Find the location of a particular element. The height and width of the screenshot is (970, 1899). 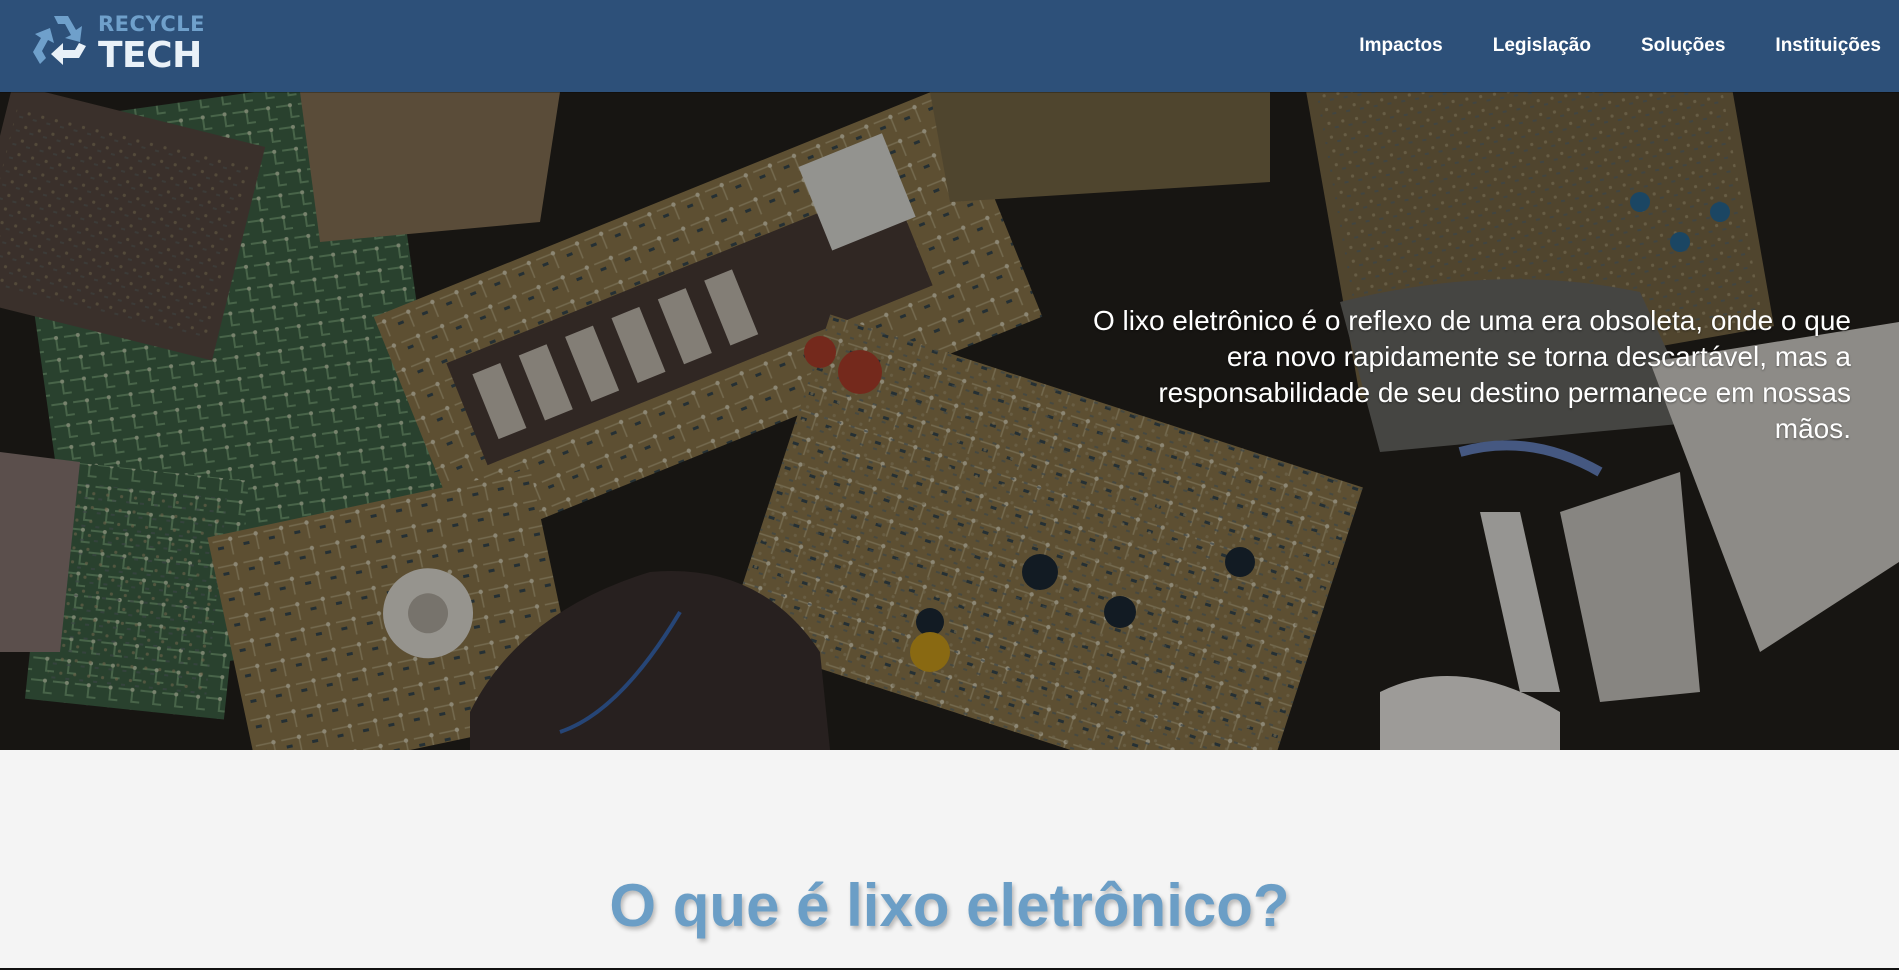

nav-link-impactos: Impactos is located at coordinates (1400, 46).